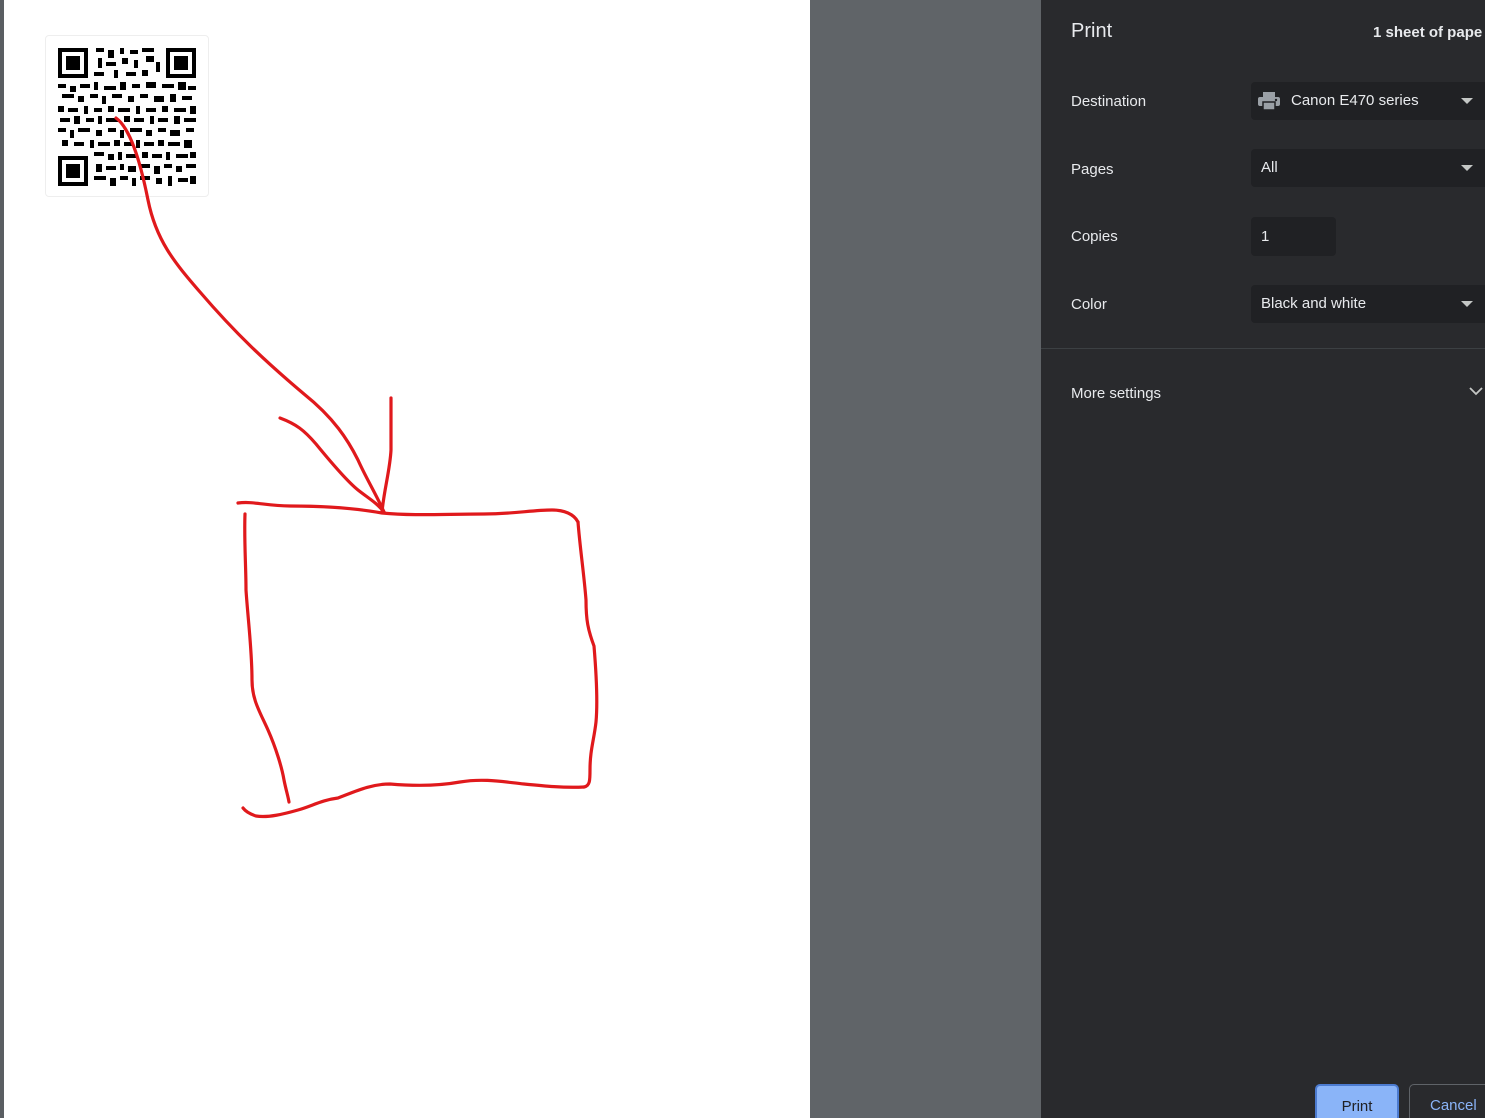 Image resolution: width=1485 pixels, height=1118 pixels. Describe the element at coordinates (1092, 169) in the screenshot. I see `pages-label: Pages` at that location.